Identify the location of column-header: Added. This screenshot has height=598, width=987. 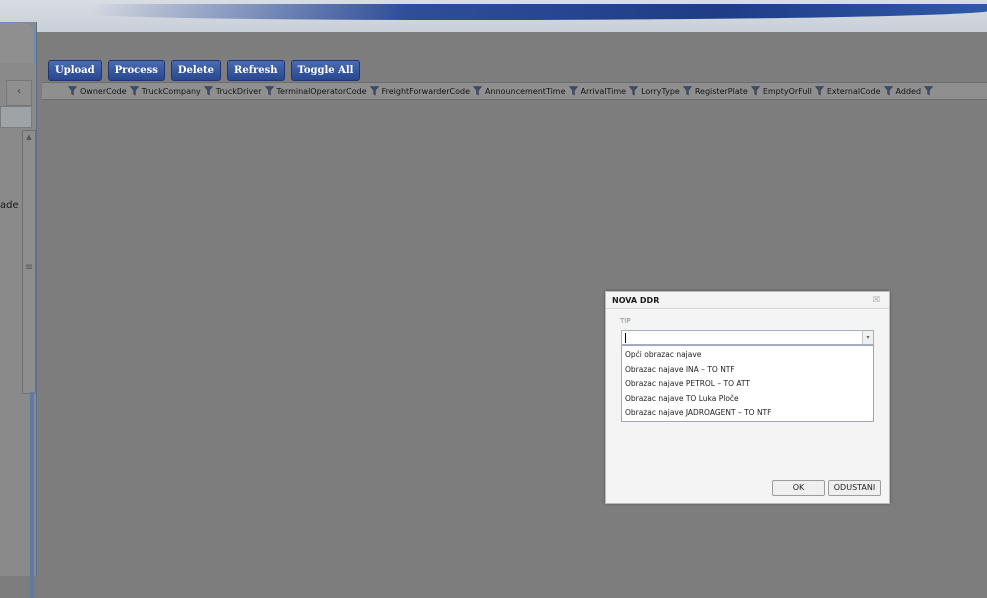
(913, 91).